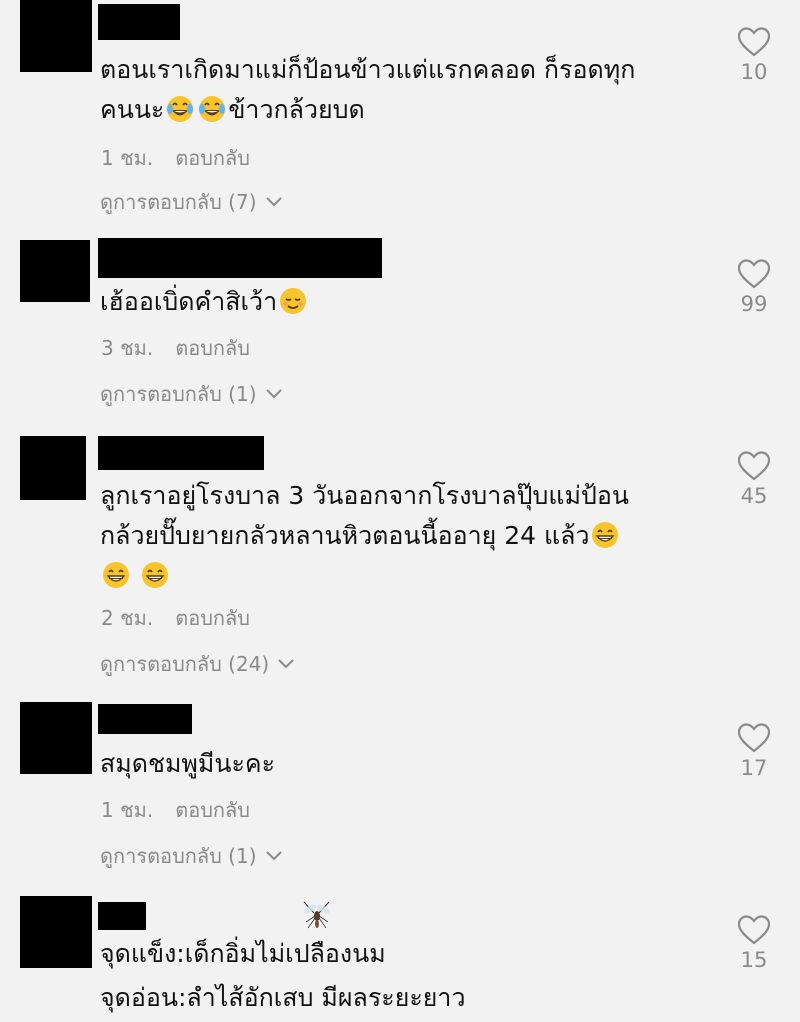 The height and width of the screenshot is (1022, 800). Describe the element at coordinates (754, 768) in the screenshot. I see `like-count: 17` at that location.